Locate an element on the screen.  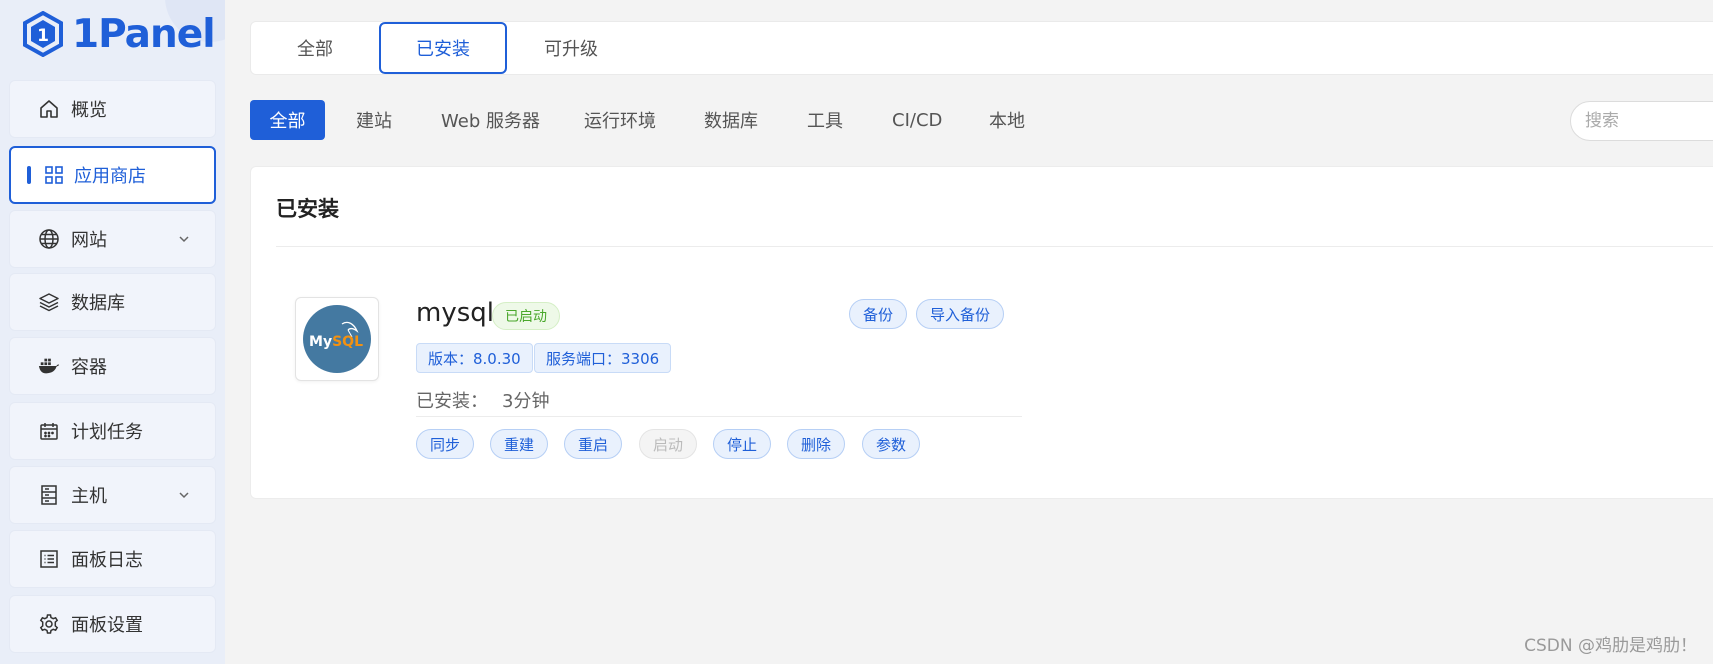
globe-icon is located at coordinates (49, 239).